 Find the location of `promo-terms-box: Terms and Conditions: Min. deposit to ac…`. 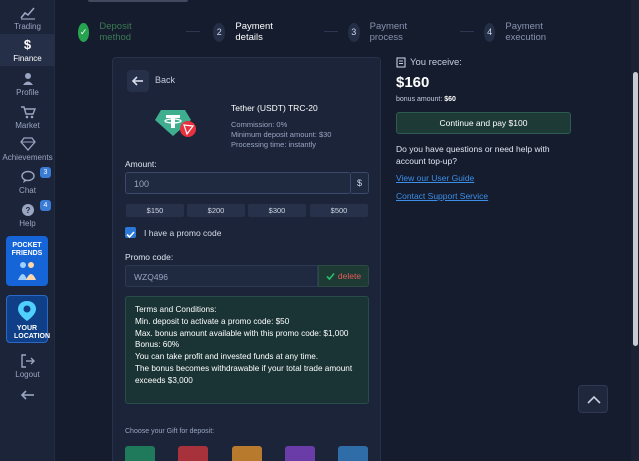

promo-terms-box: Terms and Conditions: Min. deposit to ac… is located at coordinates (247, 350).